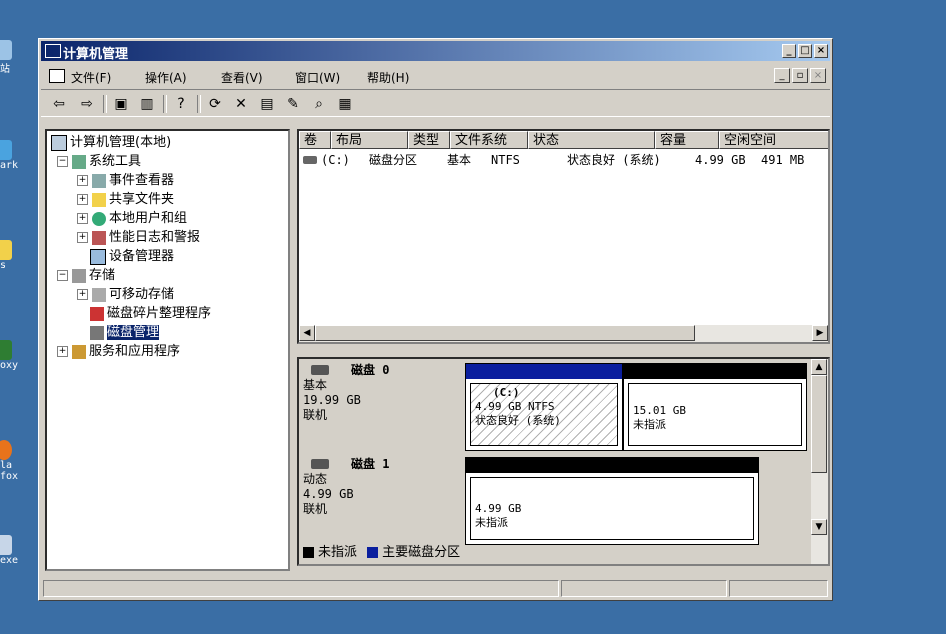 The width and height of the screenshot is (946, 634). What do you see at coordinates (612, 508) in the screenshot?
I see `partition-body: 4.99 GB 未指派` at bounding box center [612, 508].